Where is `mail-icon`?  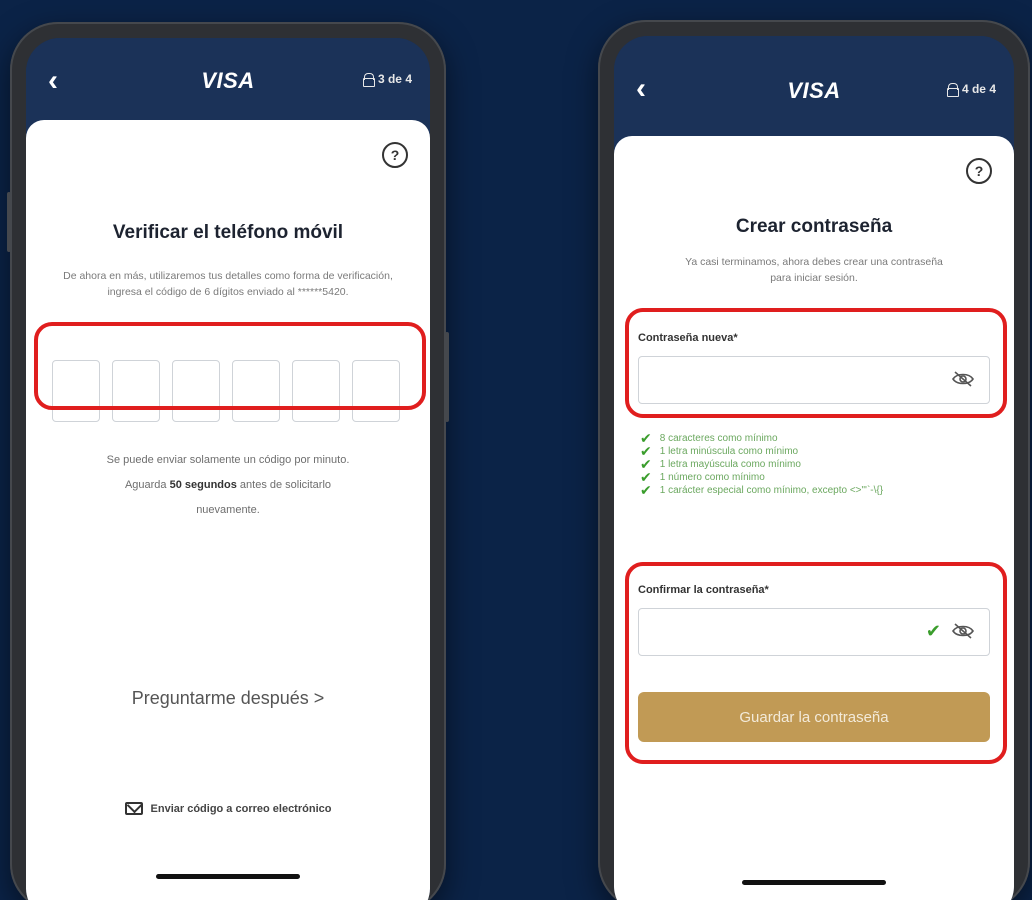 mail-icon is located at coordinates (133, 808).